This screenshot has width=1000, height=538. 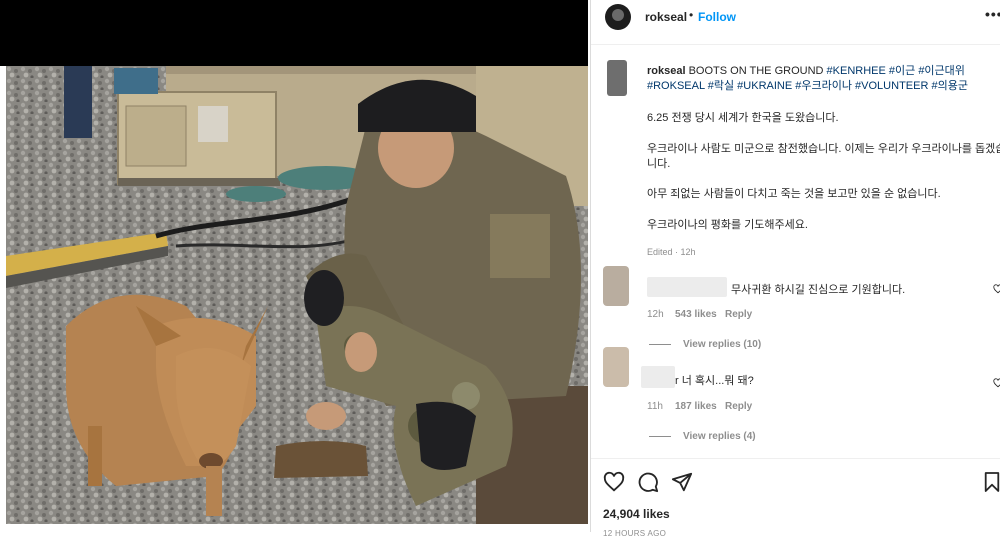 I want to click on hashtag: #의용군, so click(x=949, y=86).